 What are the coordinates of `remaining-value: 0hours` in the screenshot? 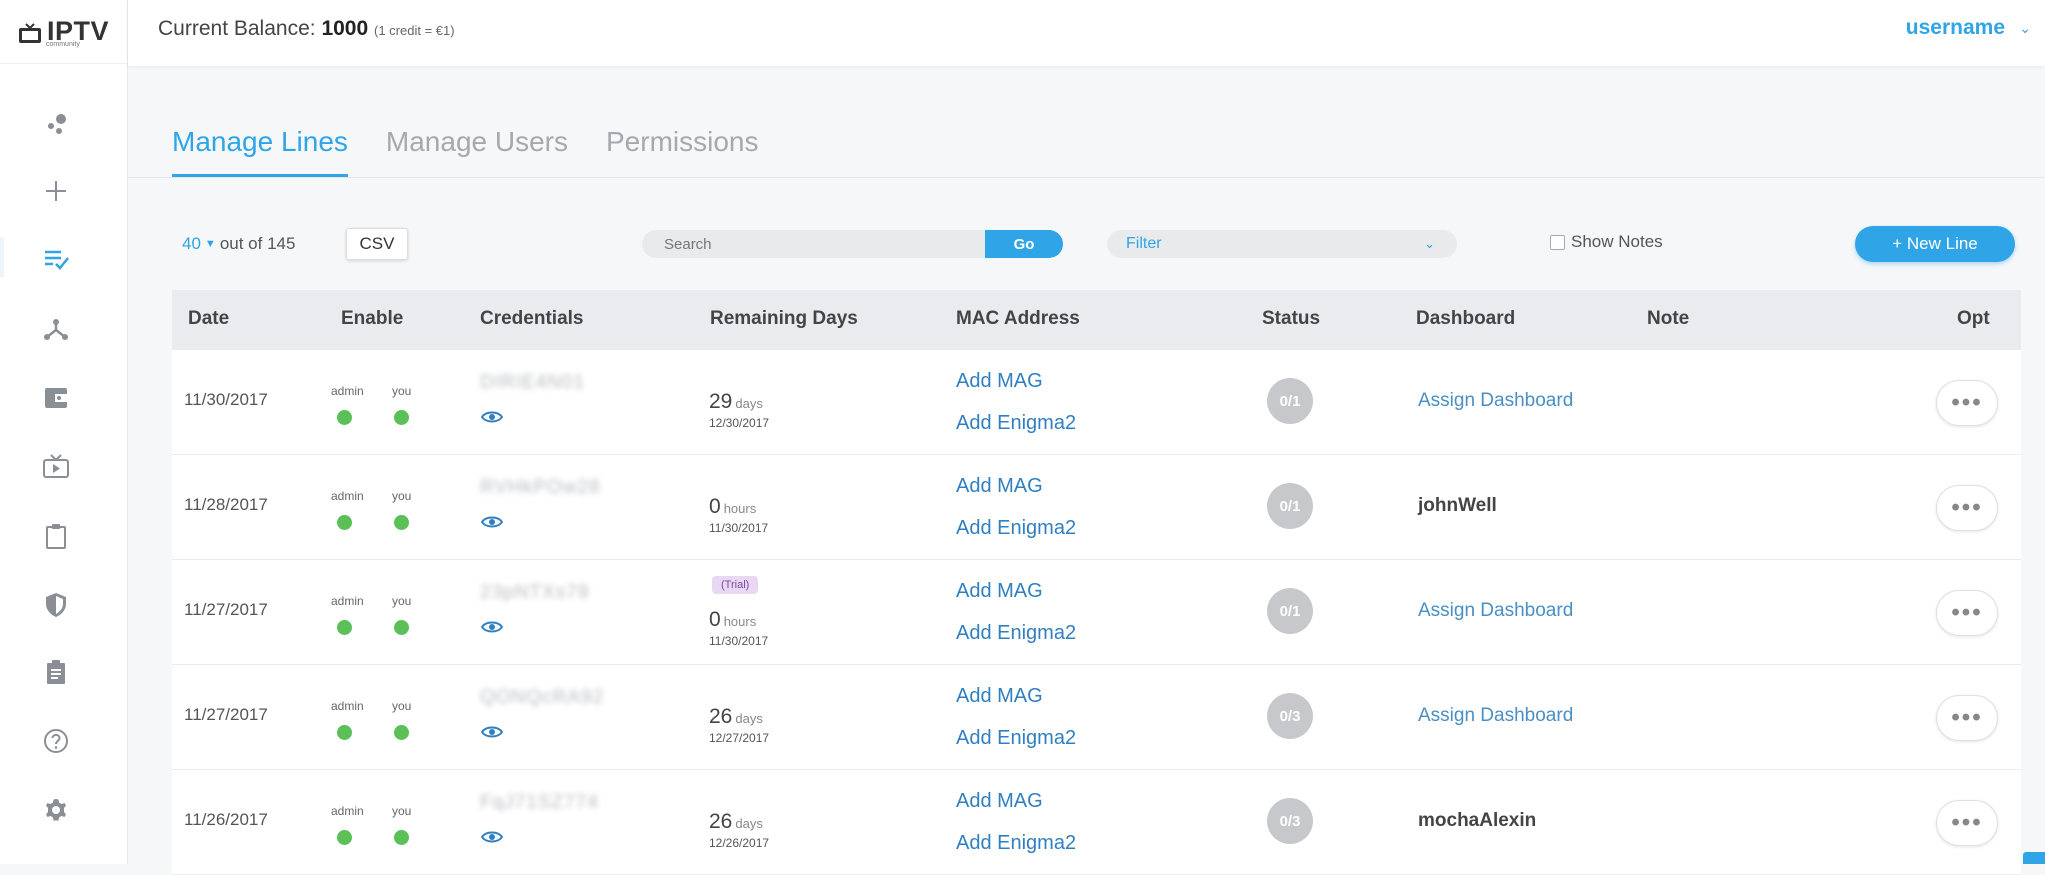 It's located at (732, 507).